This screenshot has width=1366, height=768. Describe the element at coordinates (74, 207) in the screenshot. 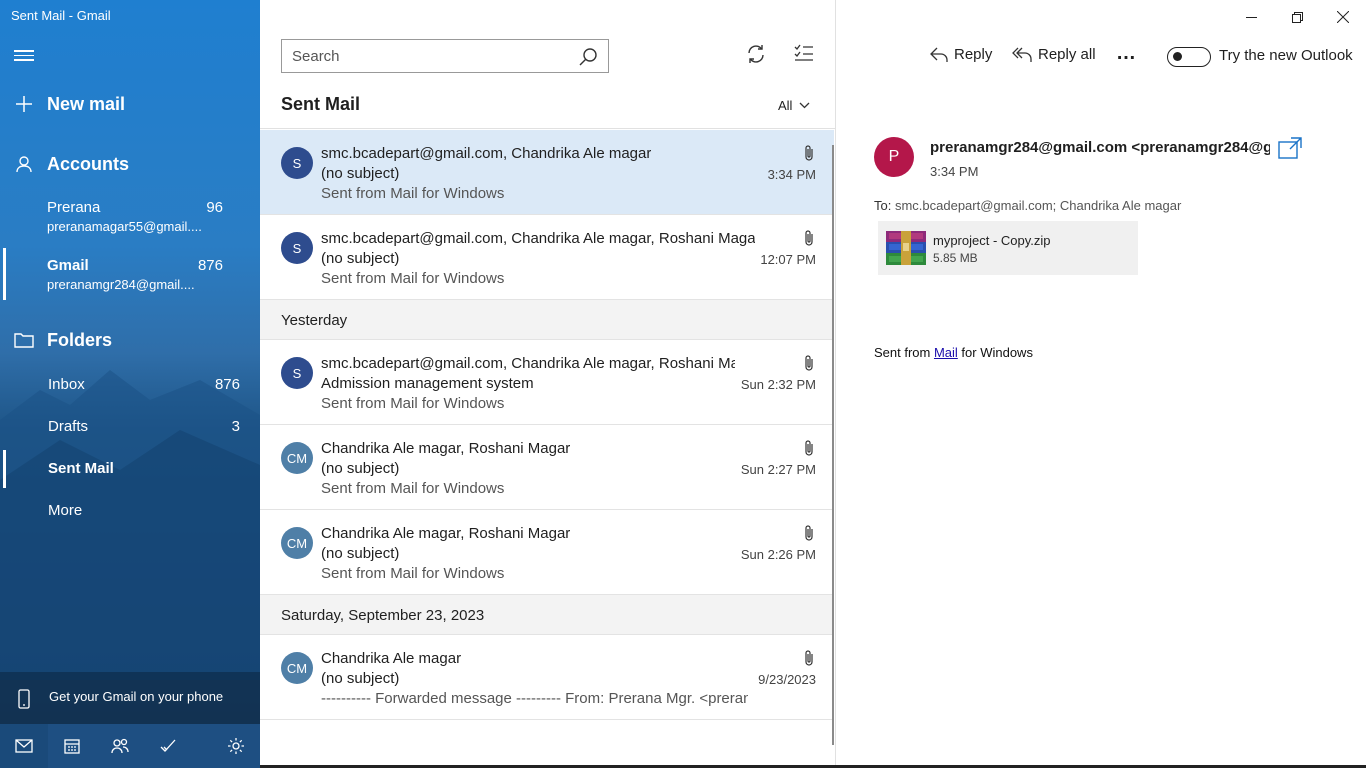

I see `account-name: Prerana` at that location.